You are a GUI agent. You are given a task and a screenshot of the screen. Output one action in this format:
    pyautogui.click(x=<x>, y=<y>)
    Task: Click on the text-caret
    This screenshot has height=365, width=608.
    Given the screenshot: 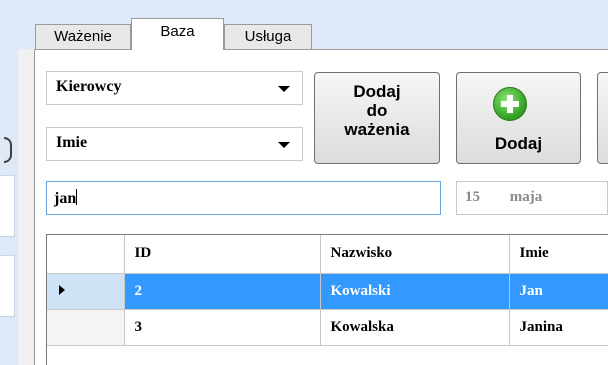 What is the action you would take?
    pyautogui.click(x=77, y=197)
    